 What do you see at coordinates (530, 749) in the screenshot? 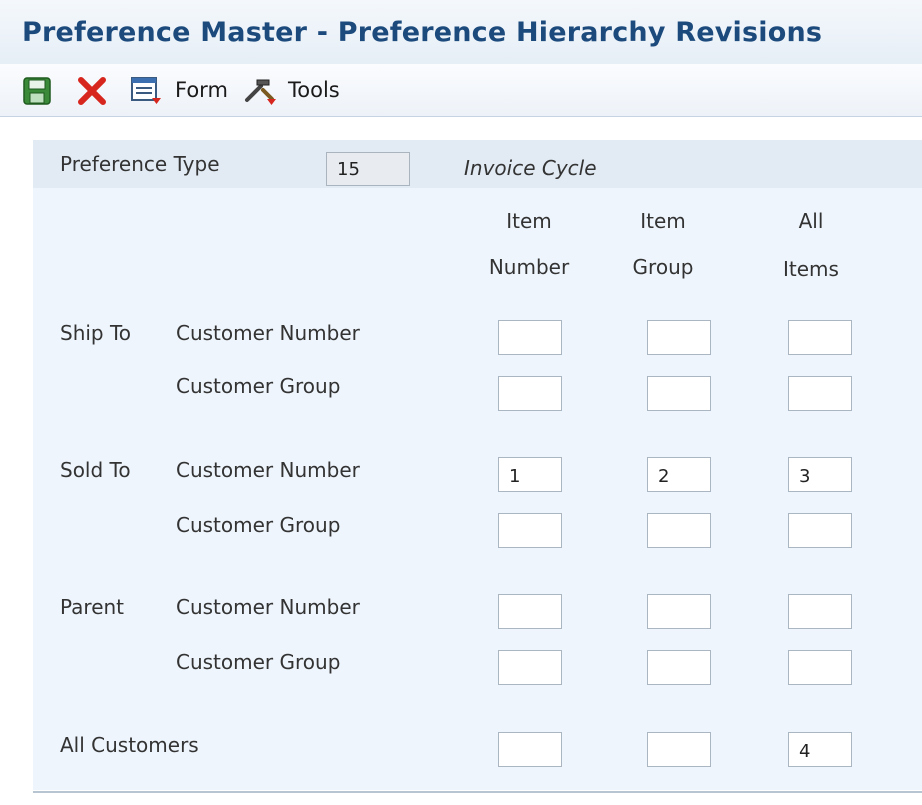
I see `all-customers-item-number-input` at bounding box center [530, 749].